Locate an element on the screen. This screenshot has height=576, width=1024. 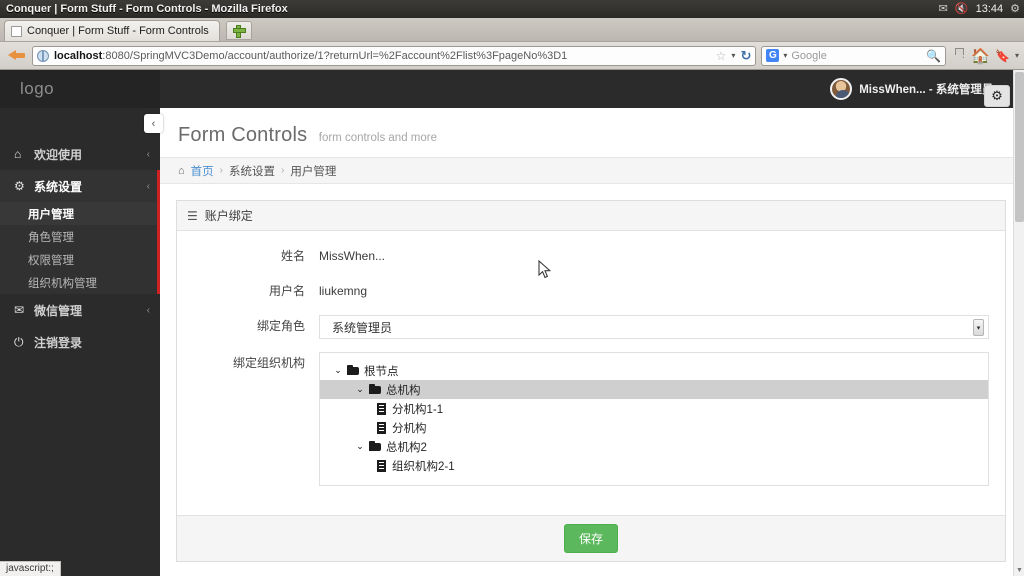
panel-title: 账户绑定 is located at coordinates (228, 216).